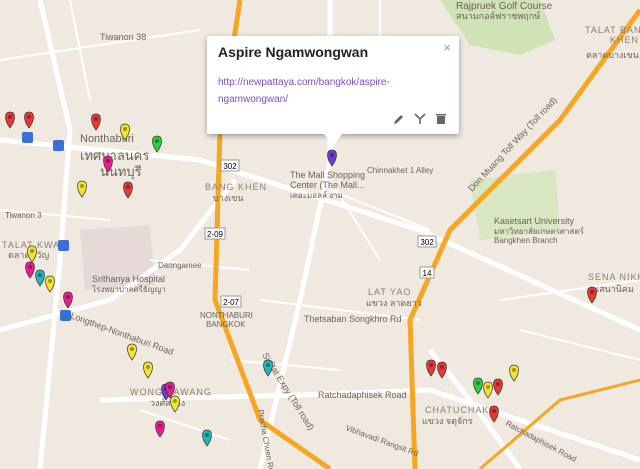 The height and width of the screenshot is (469, 640). What do you see at coordinates (327, 175) in the screenshot?
I see `label-mall-1: The Mall Shopping` at bounding box center [327, 175].